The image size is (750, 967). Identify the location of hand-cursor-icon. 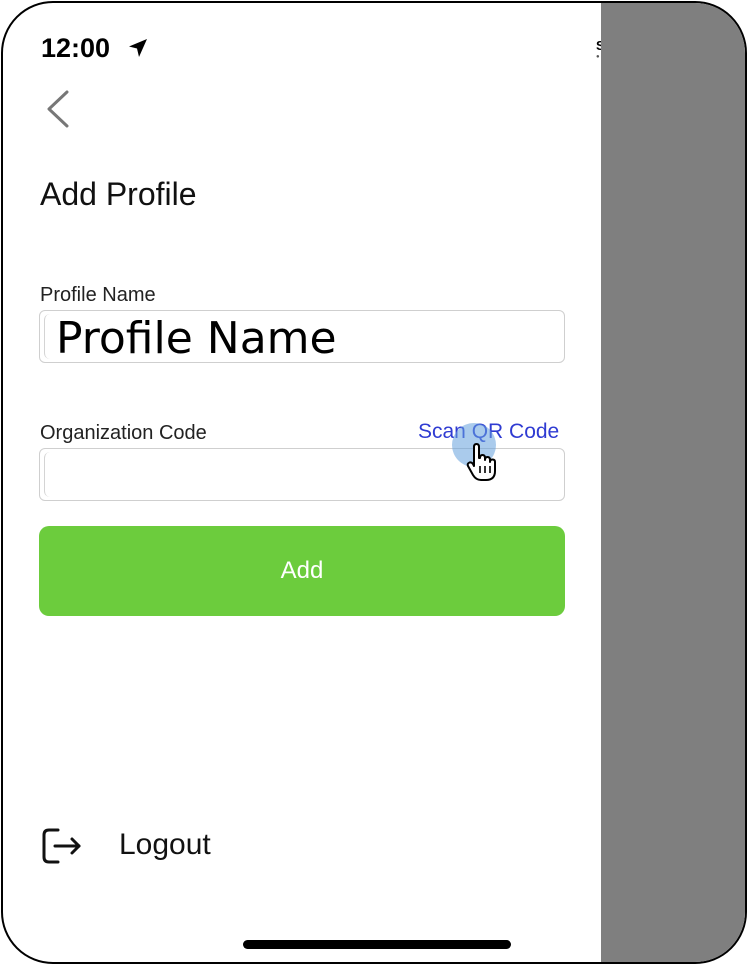
(481, 462).